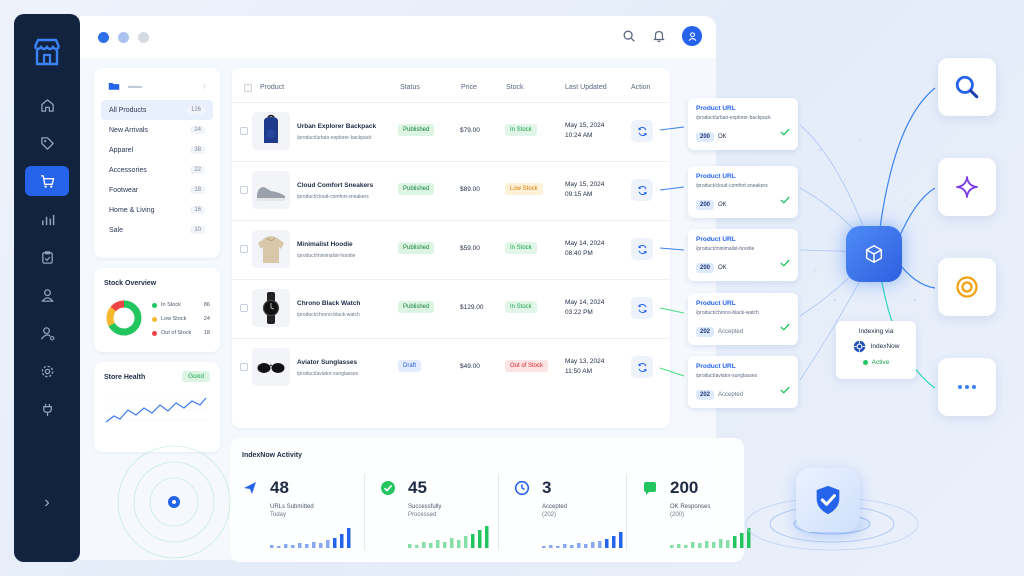  I want to click on avatar, so click(692, 36).